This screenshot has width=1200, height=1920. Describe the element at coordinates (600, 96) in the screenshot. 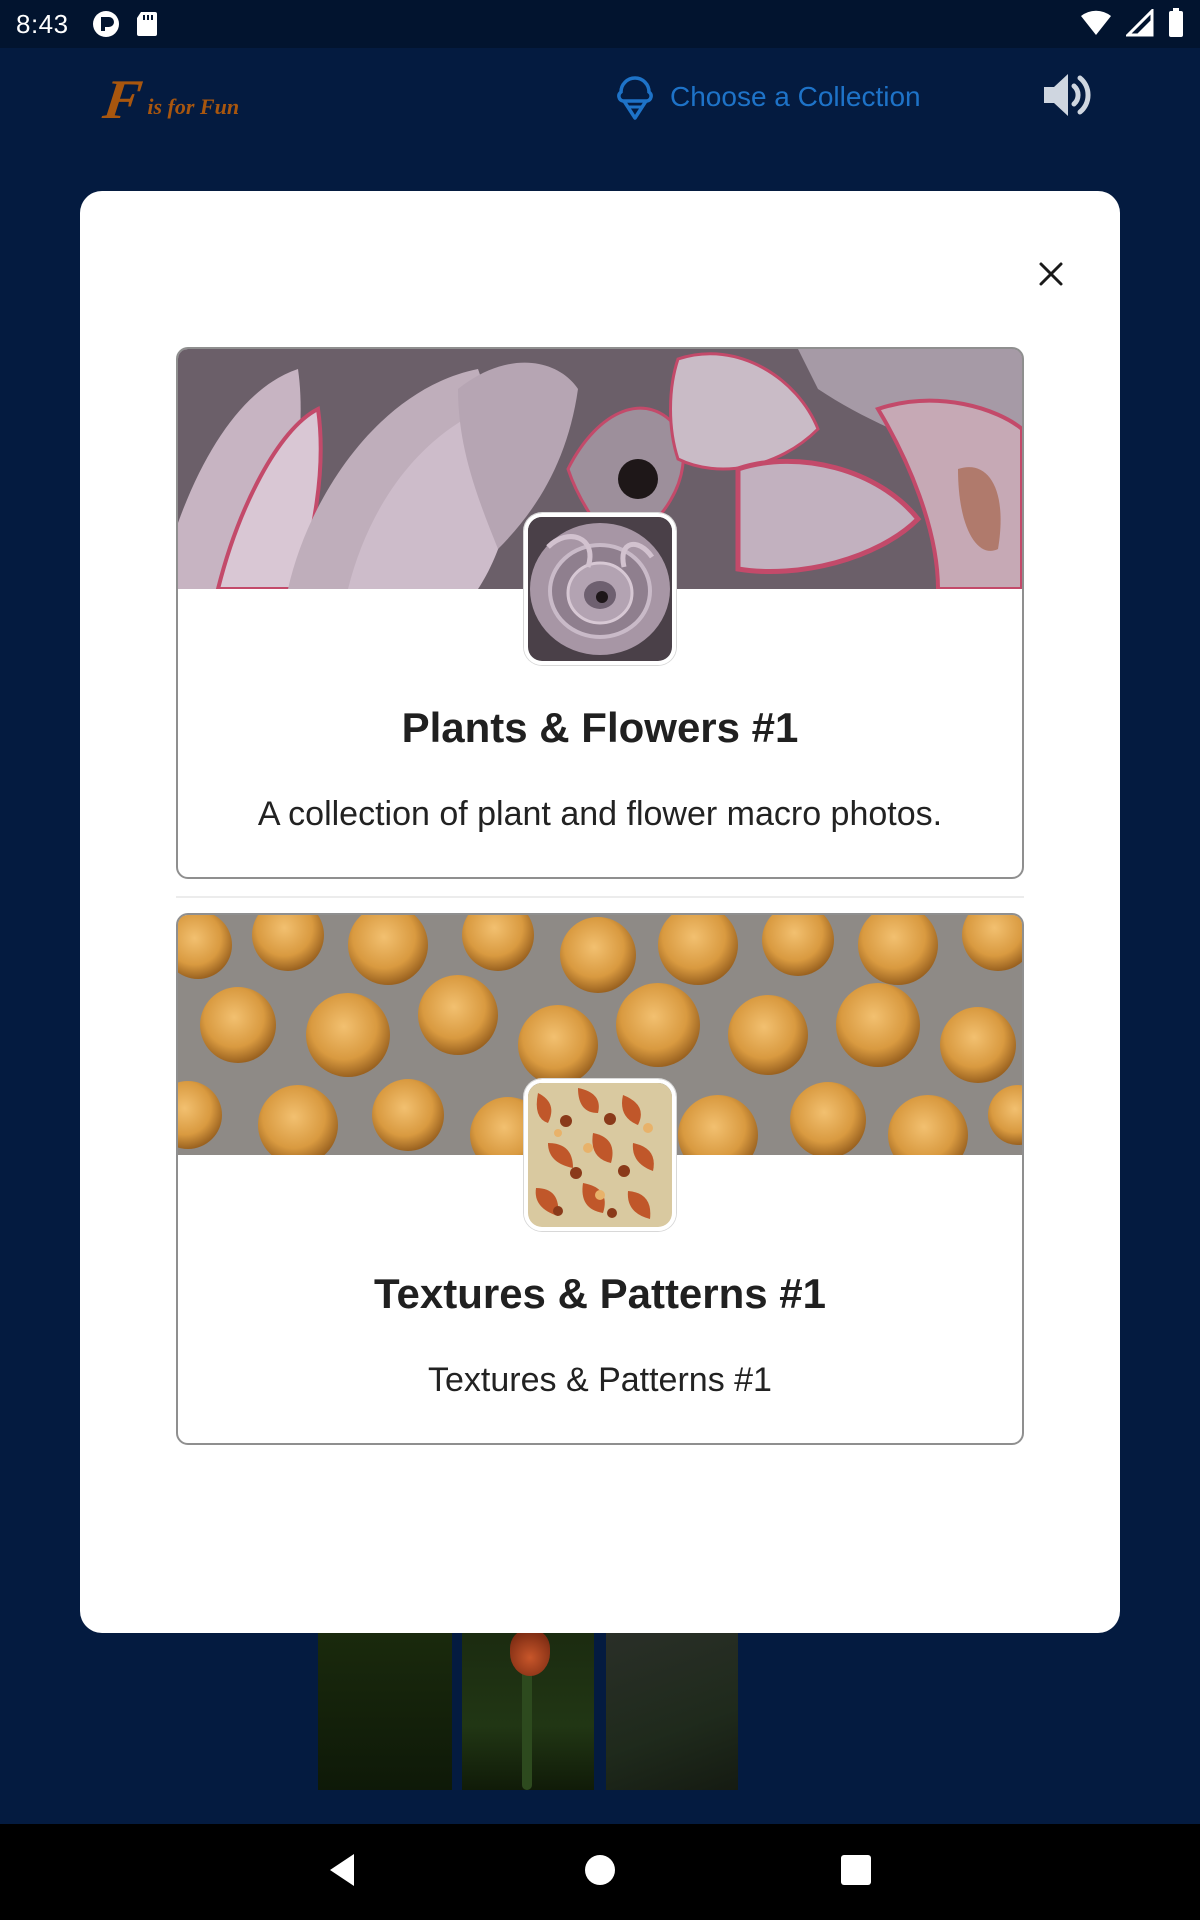

I see `app-header: F is for Fun Choose a Collection` at that location.